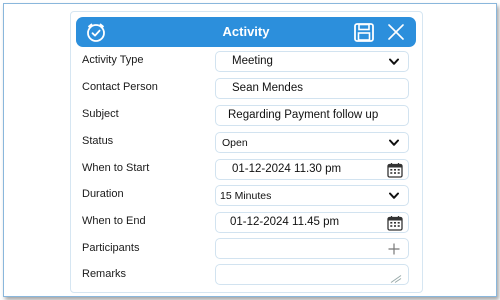 The image size is (500, 300). What do you see at coordinates (285, 222) in the screenshot?
I see `when-to-end-value: 01-12-2024 11.45 pm` at bounding box center [285, 222].